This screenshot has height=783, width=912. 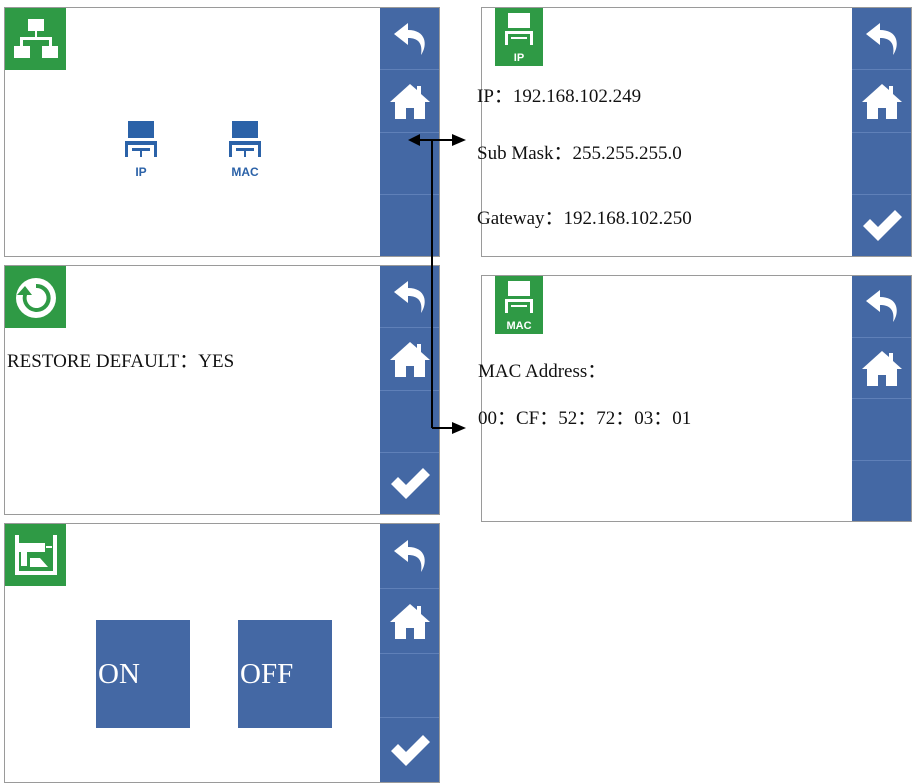 I want to click on mac-sidebar, so click(x=881, y=398).